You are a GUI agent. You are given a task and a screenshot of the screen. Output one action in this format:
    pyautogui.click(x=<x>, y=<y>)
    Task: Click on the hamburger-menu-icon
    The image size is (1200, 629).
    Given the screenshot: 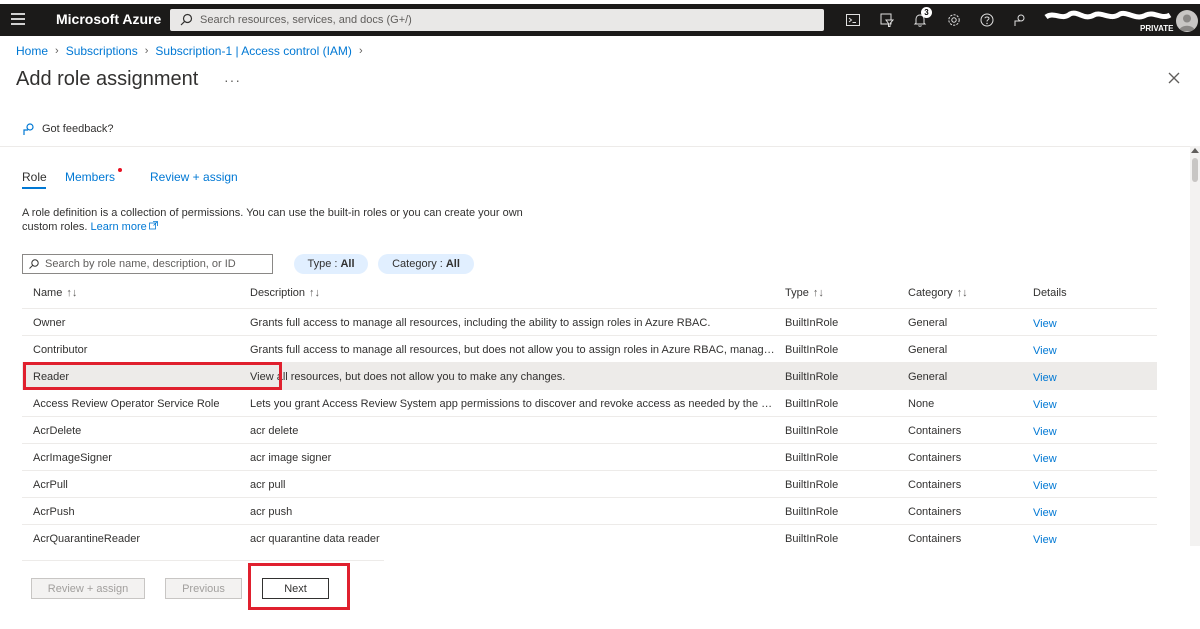 What is the action you would take?
    pyautogui.click(x=18, y=20)
    